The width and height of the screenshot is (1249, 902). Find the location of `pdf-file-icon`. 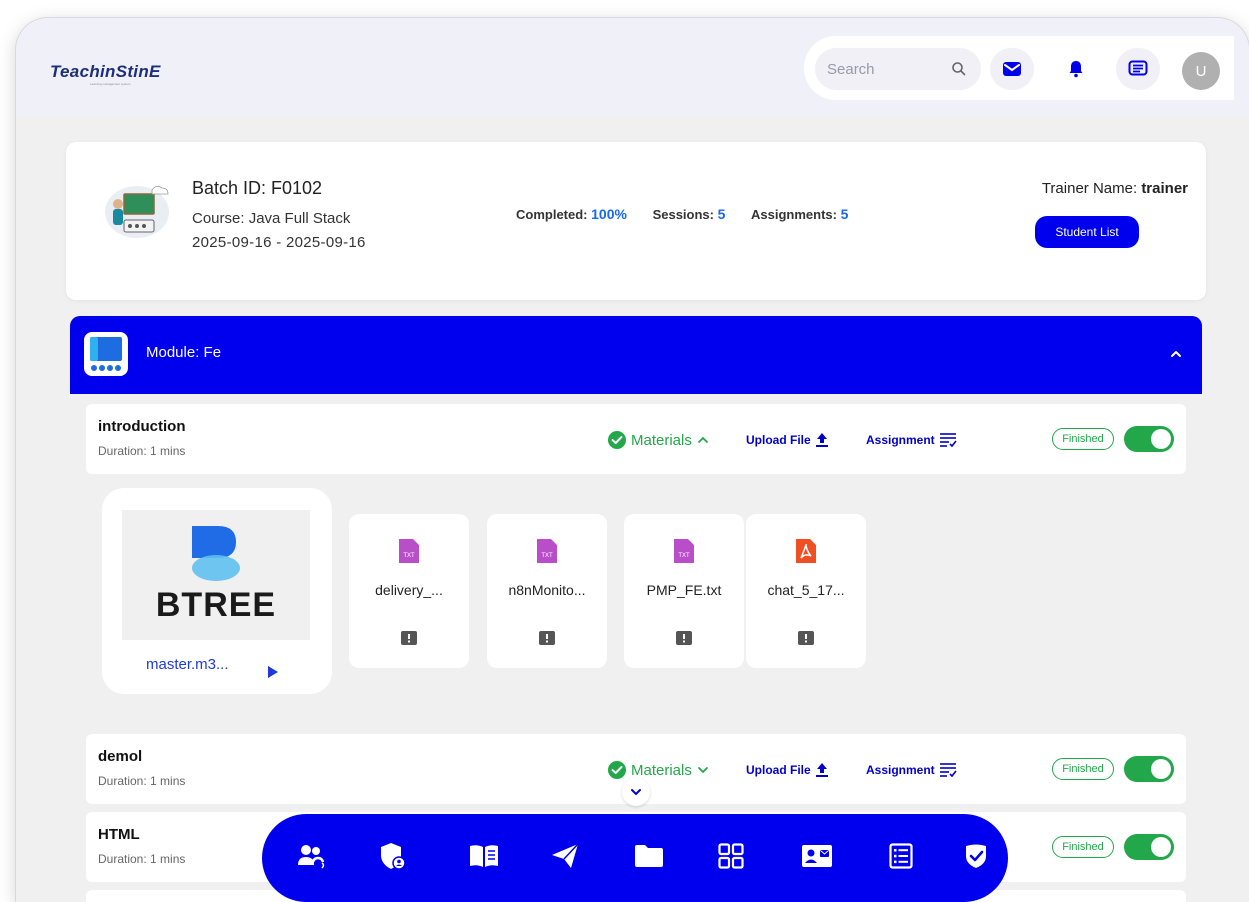

pdf-file-icon is located at coordinates (806, 551).